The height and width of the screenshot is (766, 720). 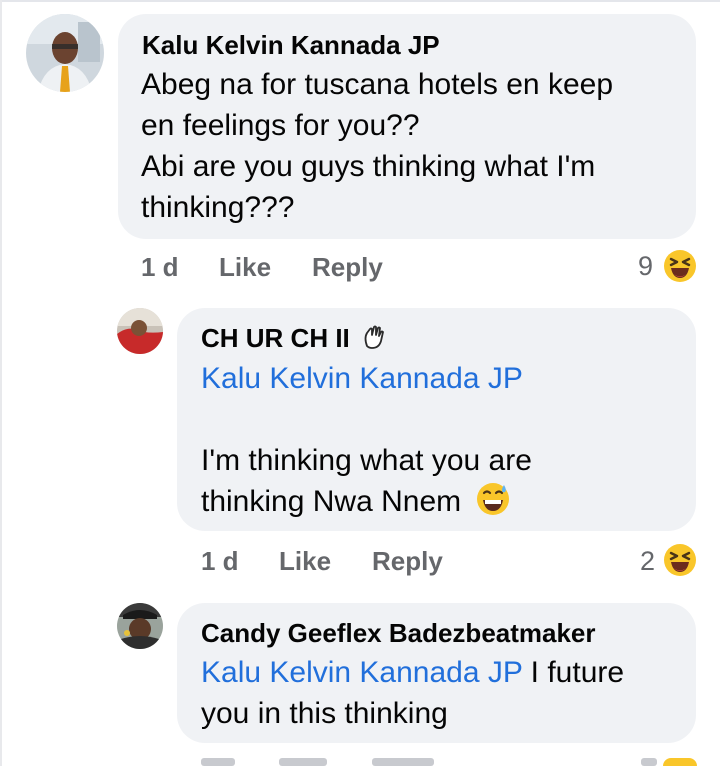 What do you see at coordinates (275, 338) in the screenshot?
I see `comment-author-name: CH UR CH II` at bounding box center [275, 338].